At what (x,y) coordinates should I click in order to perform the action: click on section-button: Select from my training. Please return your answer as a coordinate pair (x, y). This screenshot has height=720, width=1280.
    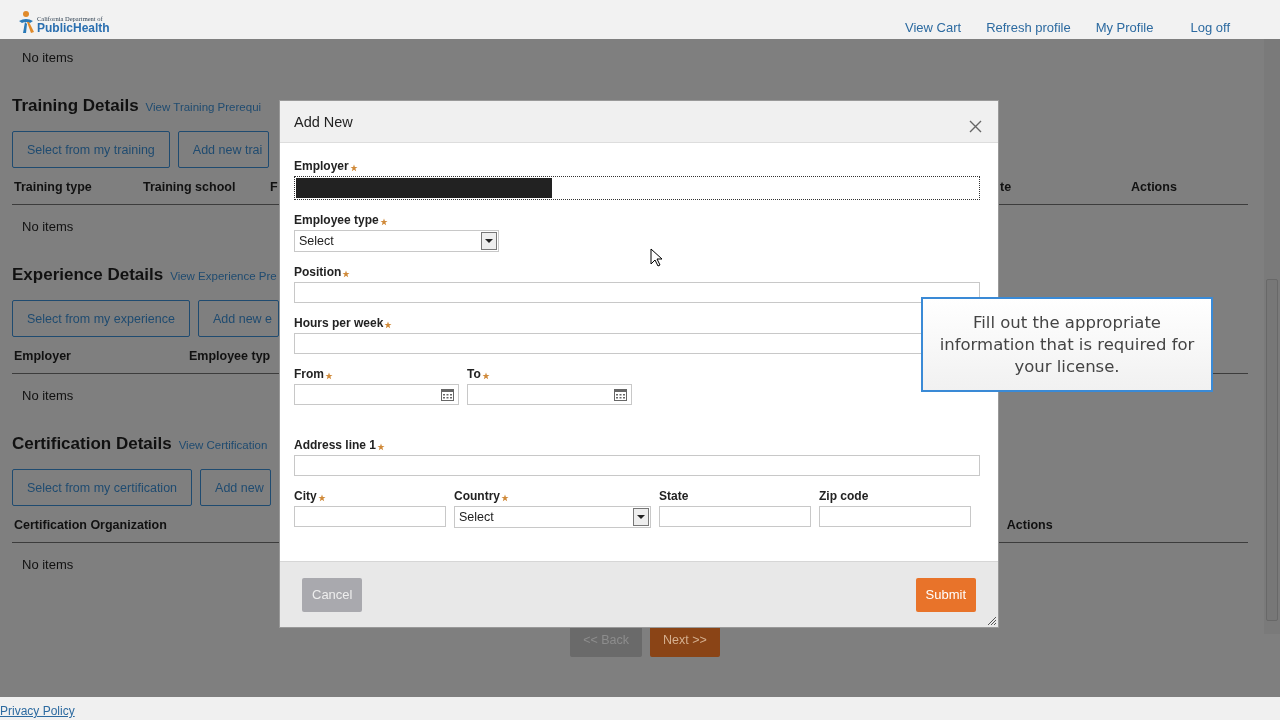
    Looking at the image, I should click on (91, 149).